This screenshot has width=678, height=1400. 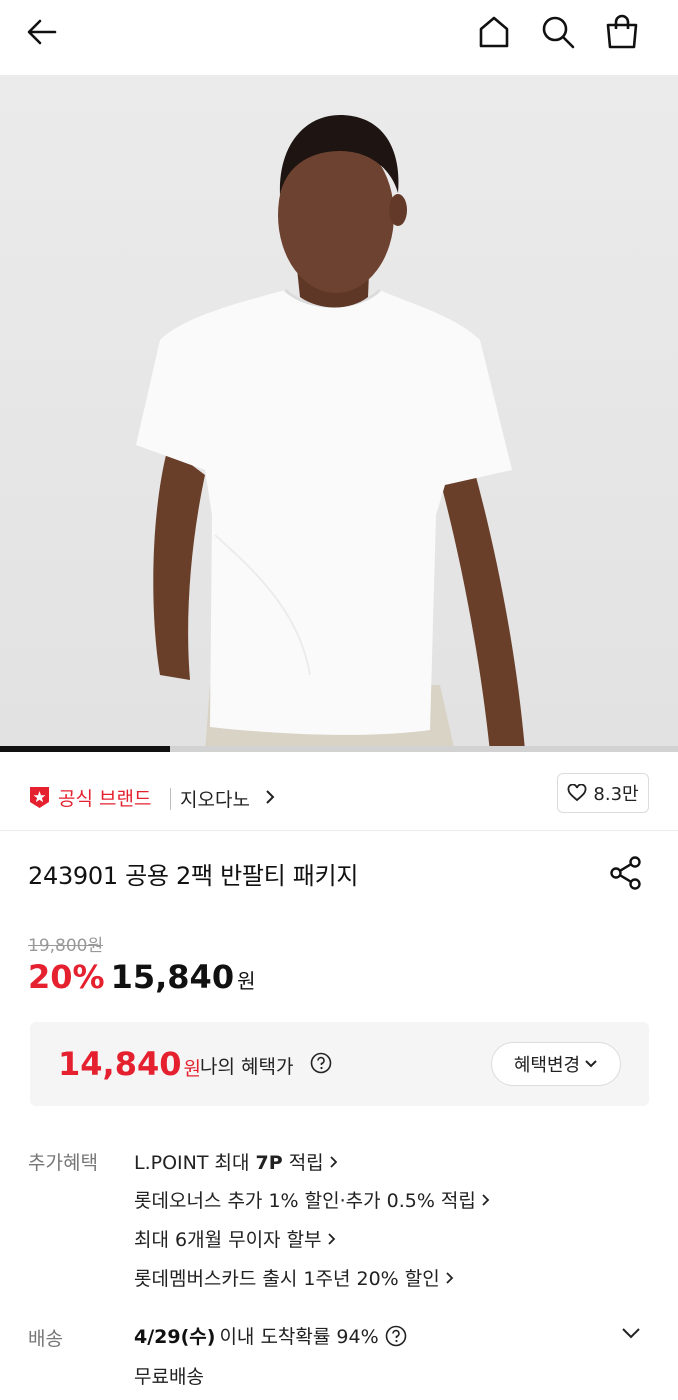 I want to click on benefit-item-lotte-owners: 롯데오너스 추가 1% 할인·추가 0.5% 적립, so click(x=313, y=1199).